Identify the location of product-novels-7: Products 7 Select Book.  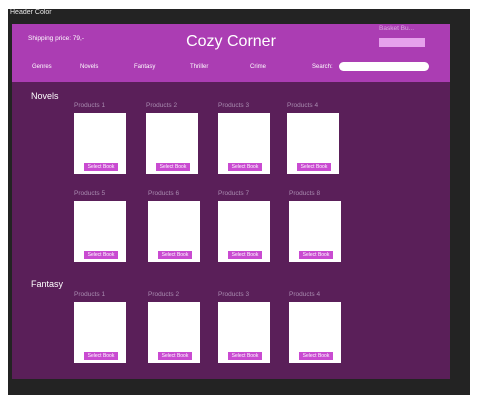
(244, 226).